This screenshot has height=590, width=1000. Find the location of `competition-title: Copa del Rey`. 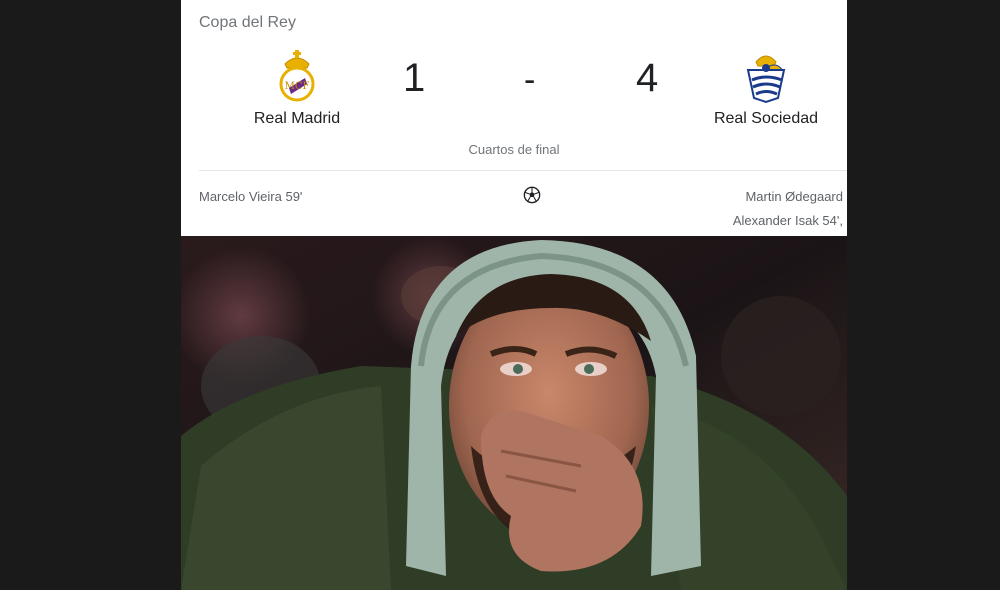

competition-title: Copa del Rey is located at coordinates (247, 23).